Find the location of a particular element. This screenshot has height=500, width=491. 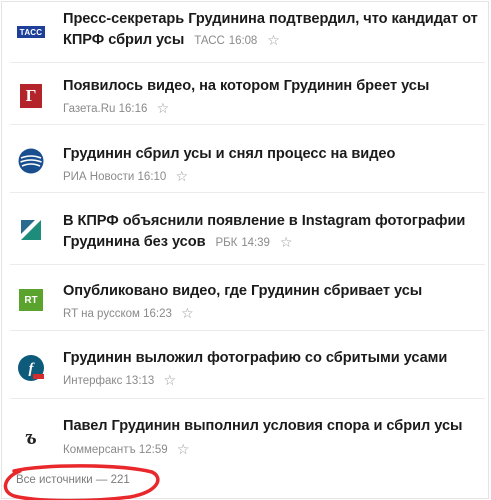

rbc-logo-graphic is located at coordinates (31, 230).